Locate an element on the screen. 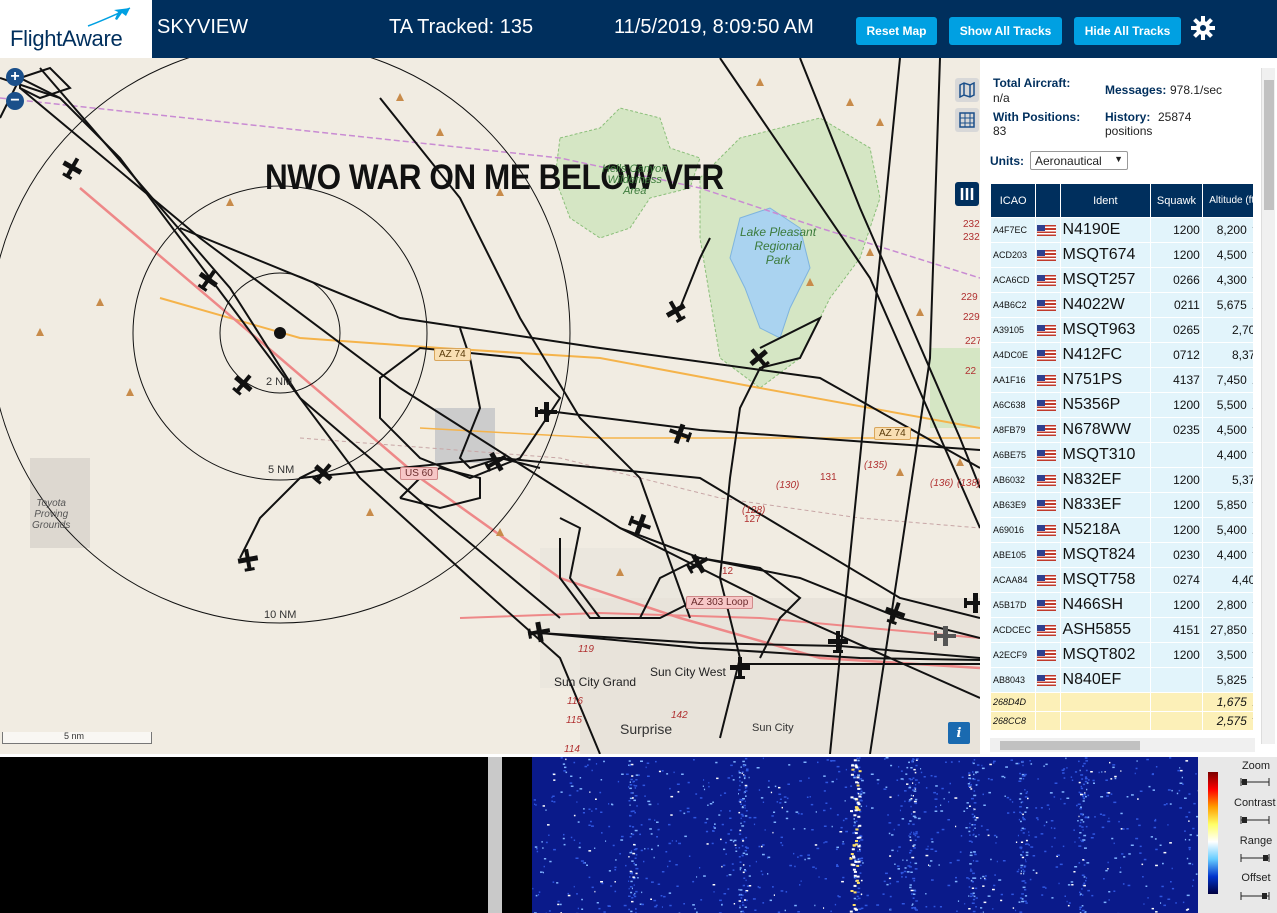 Image resolution: width=1277 pixels, height=913 pixels. icao-cell: A4F7EC is located at coordinates (1013, 230).